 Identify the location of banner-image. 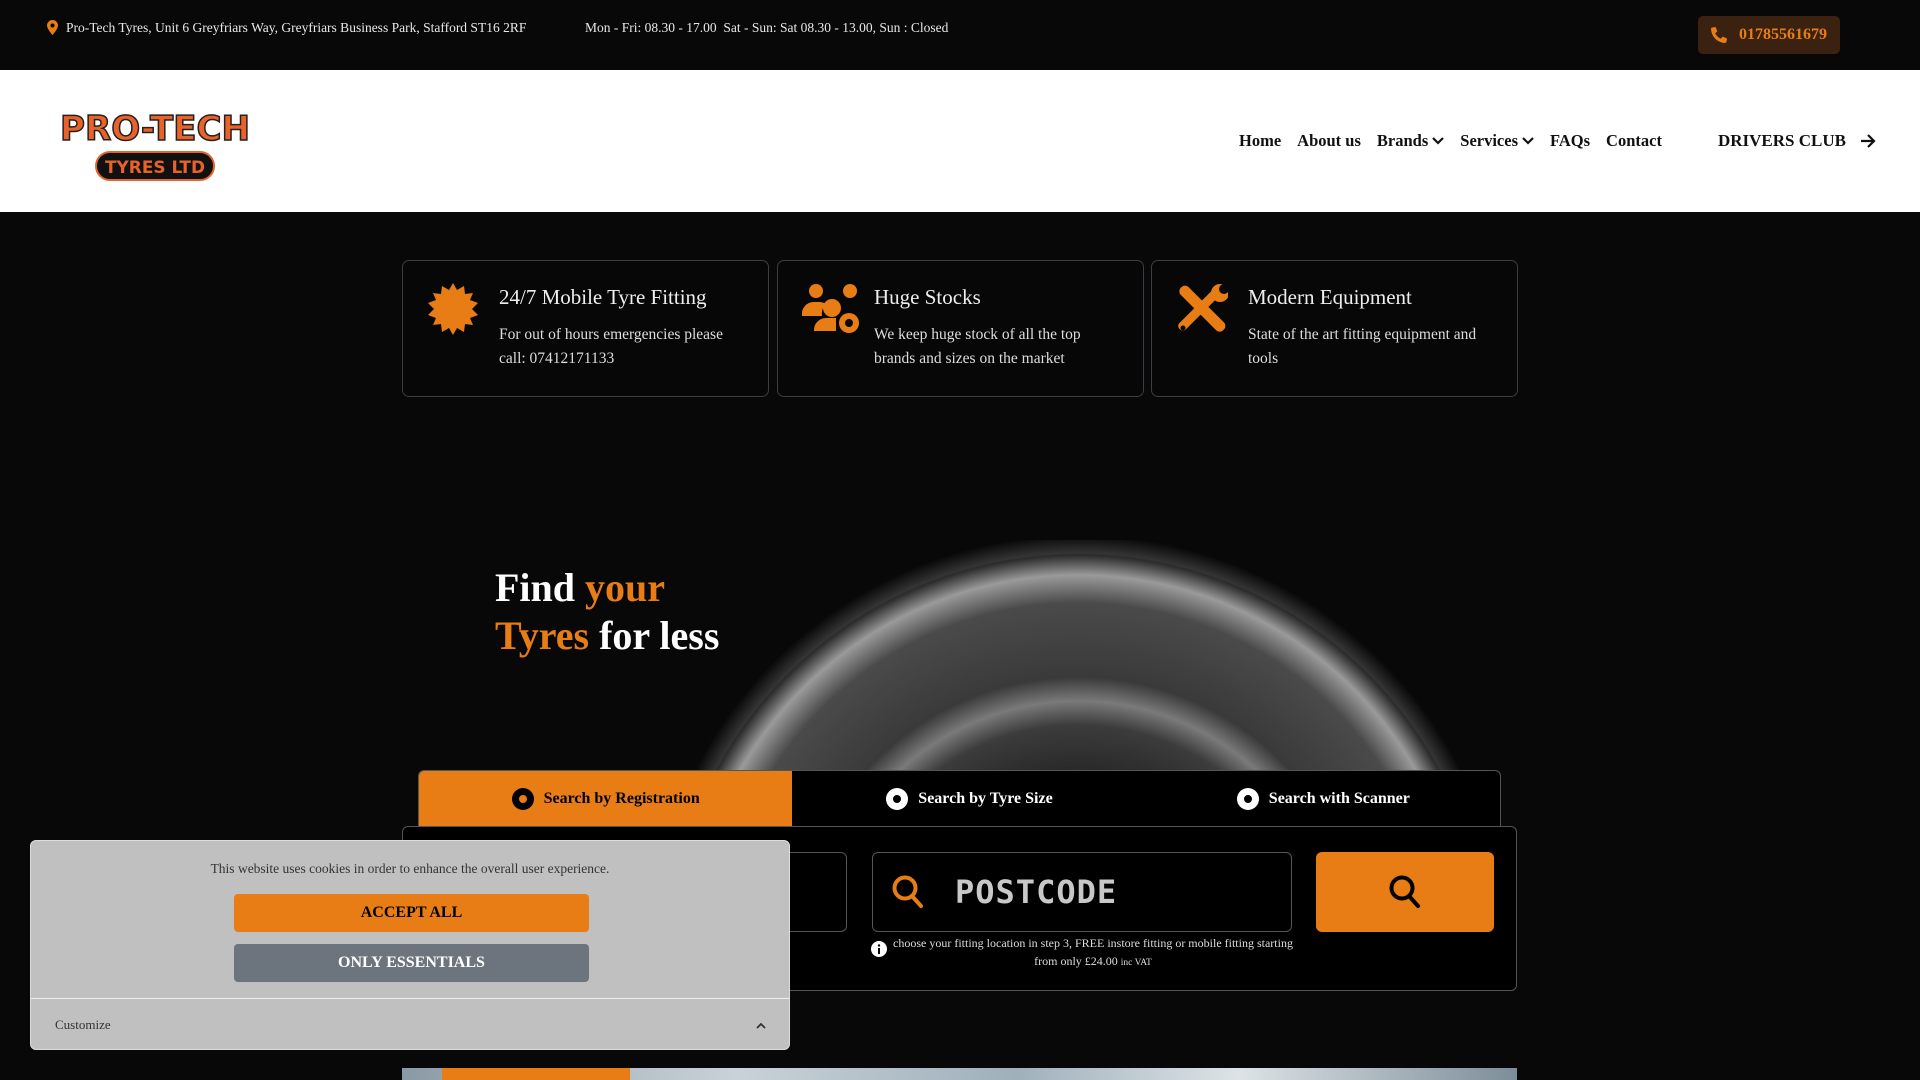
(959, 1074).